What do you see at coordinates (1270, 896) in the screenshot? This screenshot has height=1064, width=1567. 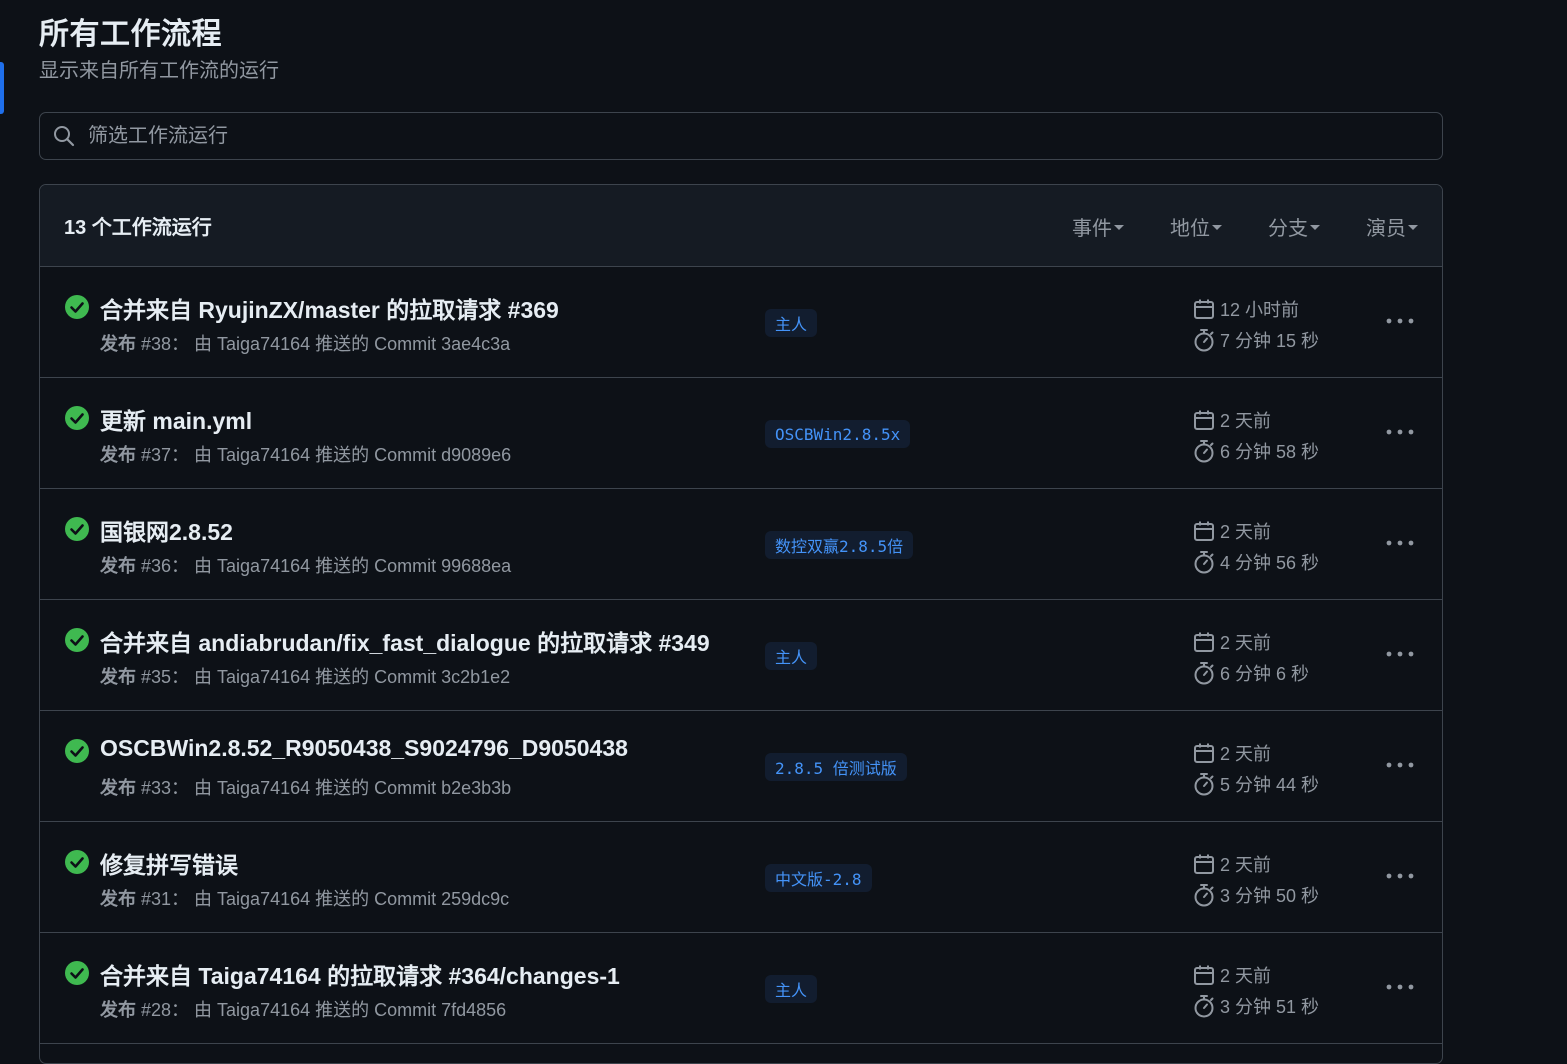 I see `run-duration-text: 3 分钟 50 秒` at bounding box center [1270, 896].